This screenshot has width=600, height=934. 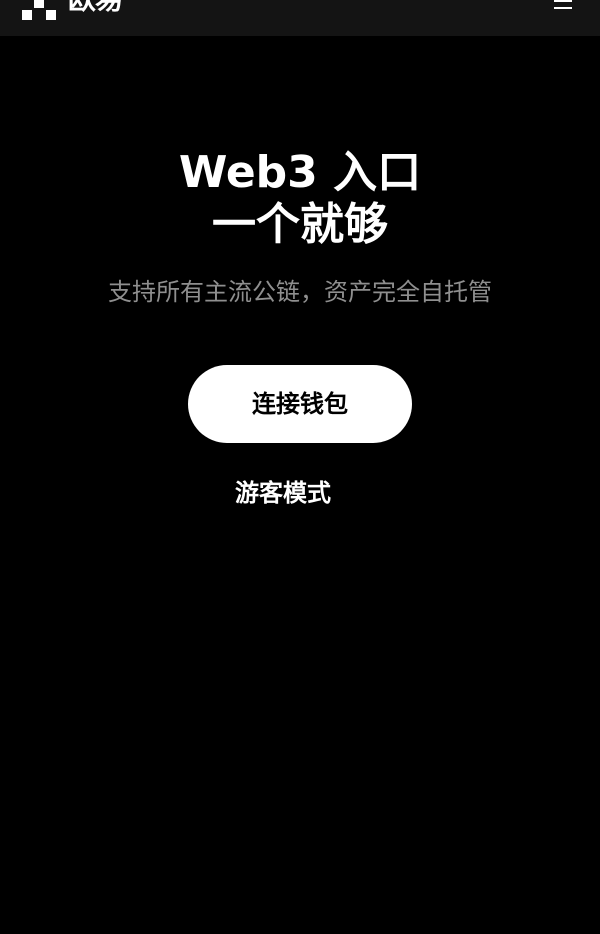 What do you see at coordinates (39, 10) in the screenshot?
I see `okx-logo-icon` at bounding box center [39, 10].